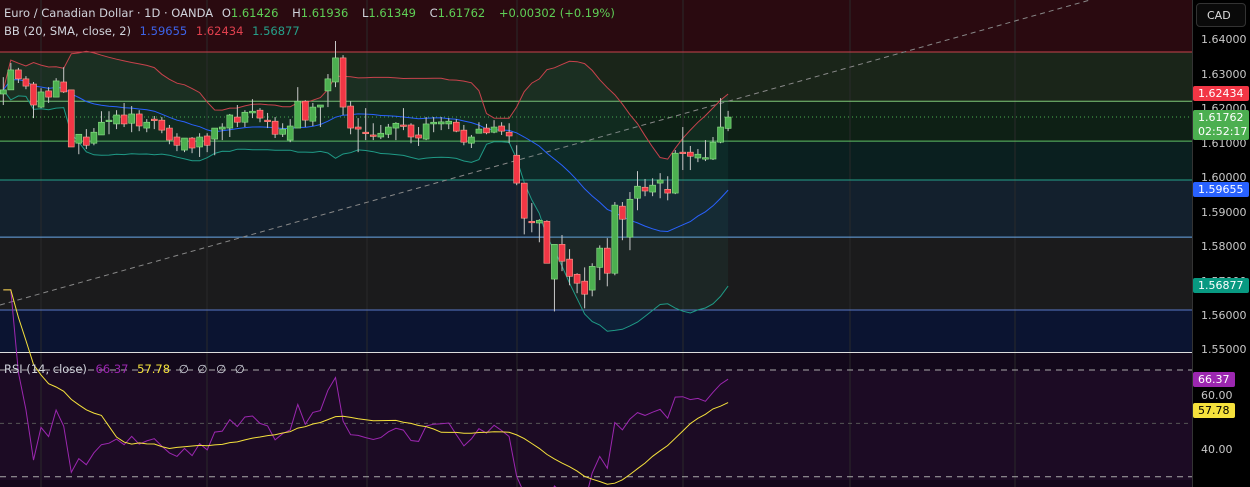 The width and height of the screenshot is (1250, 487). What do you see at coordinates (1221, 117) in the screenshot?
I see `close-price: 1.61762` at bounding box center [1221, 117].